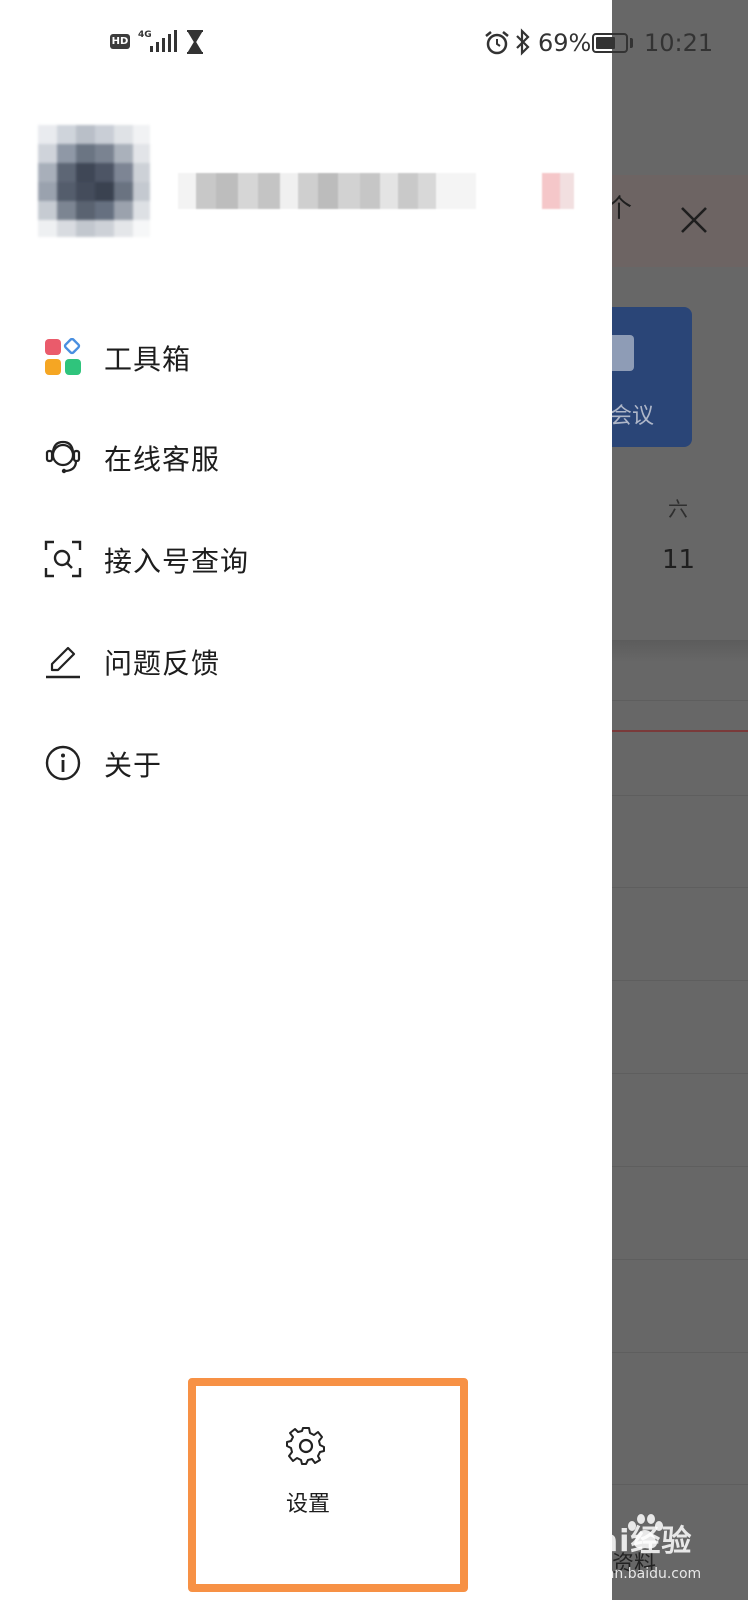  What do you see at coordinates (306, 560) in the screenshot?
I see `menu-item-access-number-query: 接入号查询` at bounding box center [306, 560].